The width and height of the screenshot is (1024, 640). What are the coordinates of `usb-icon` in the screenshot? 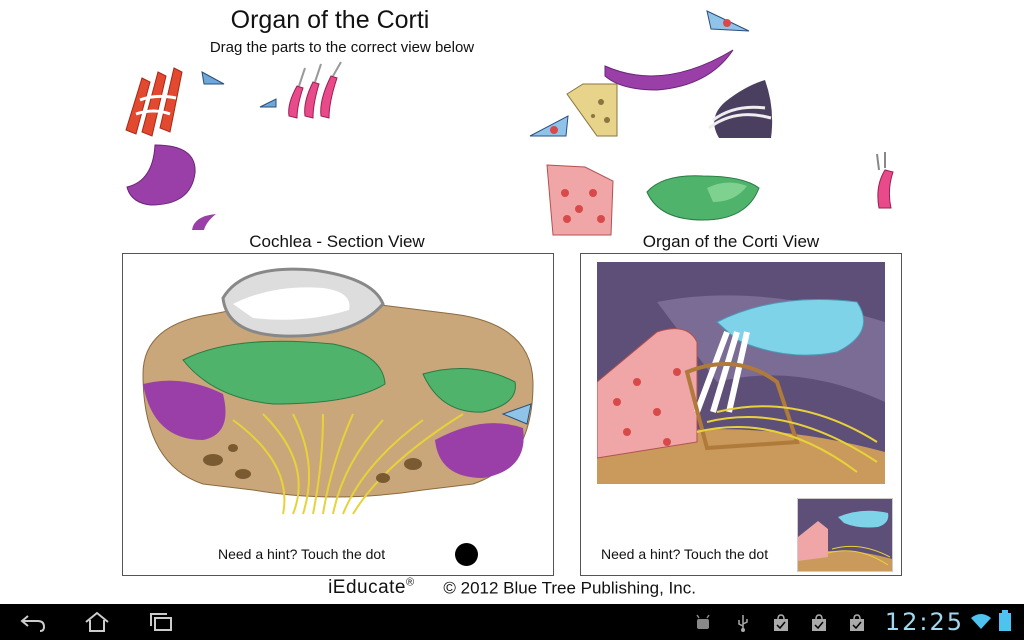 It's located at (743, 623).